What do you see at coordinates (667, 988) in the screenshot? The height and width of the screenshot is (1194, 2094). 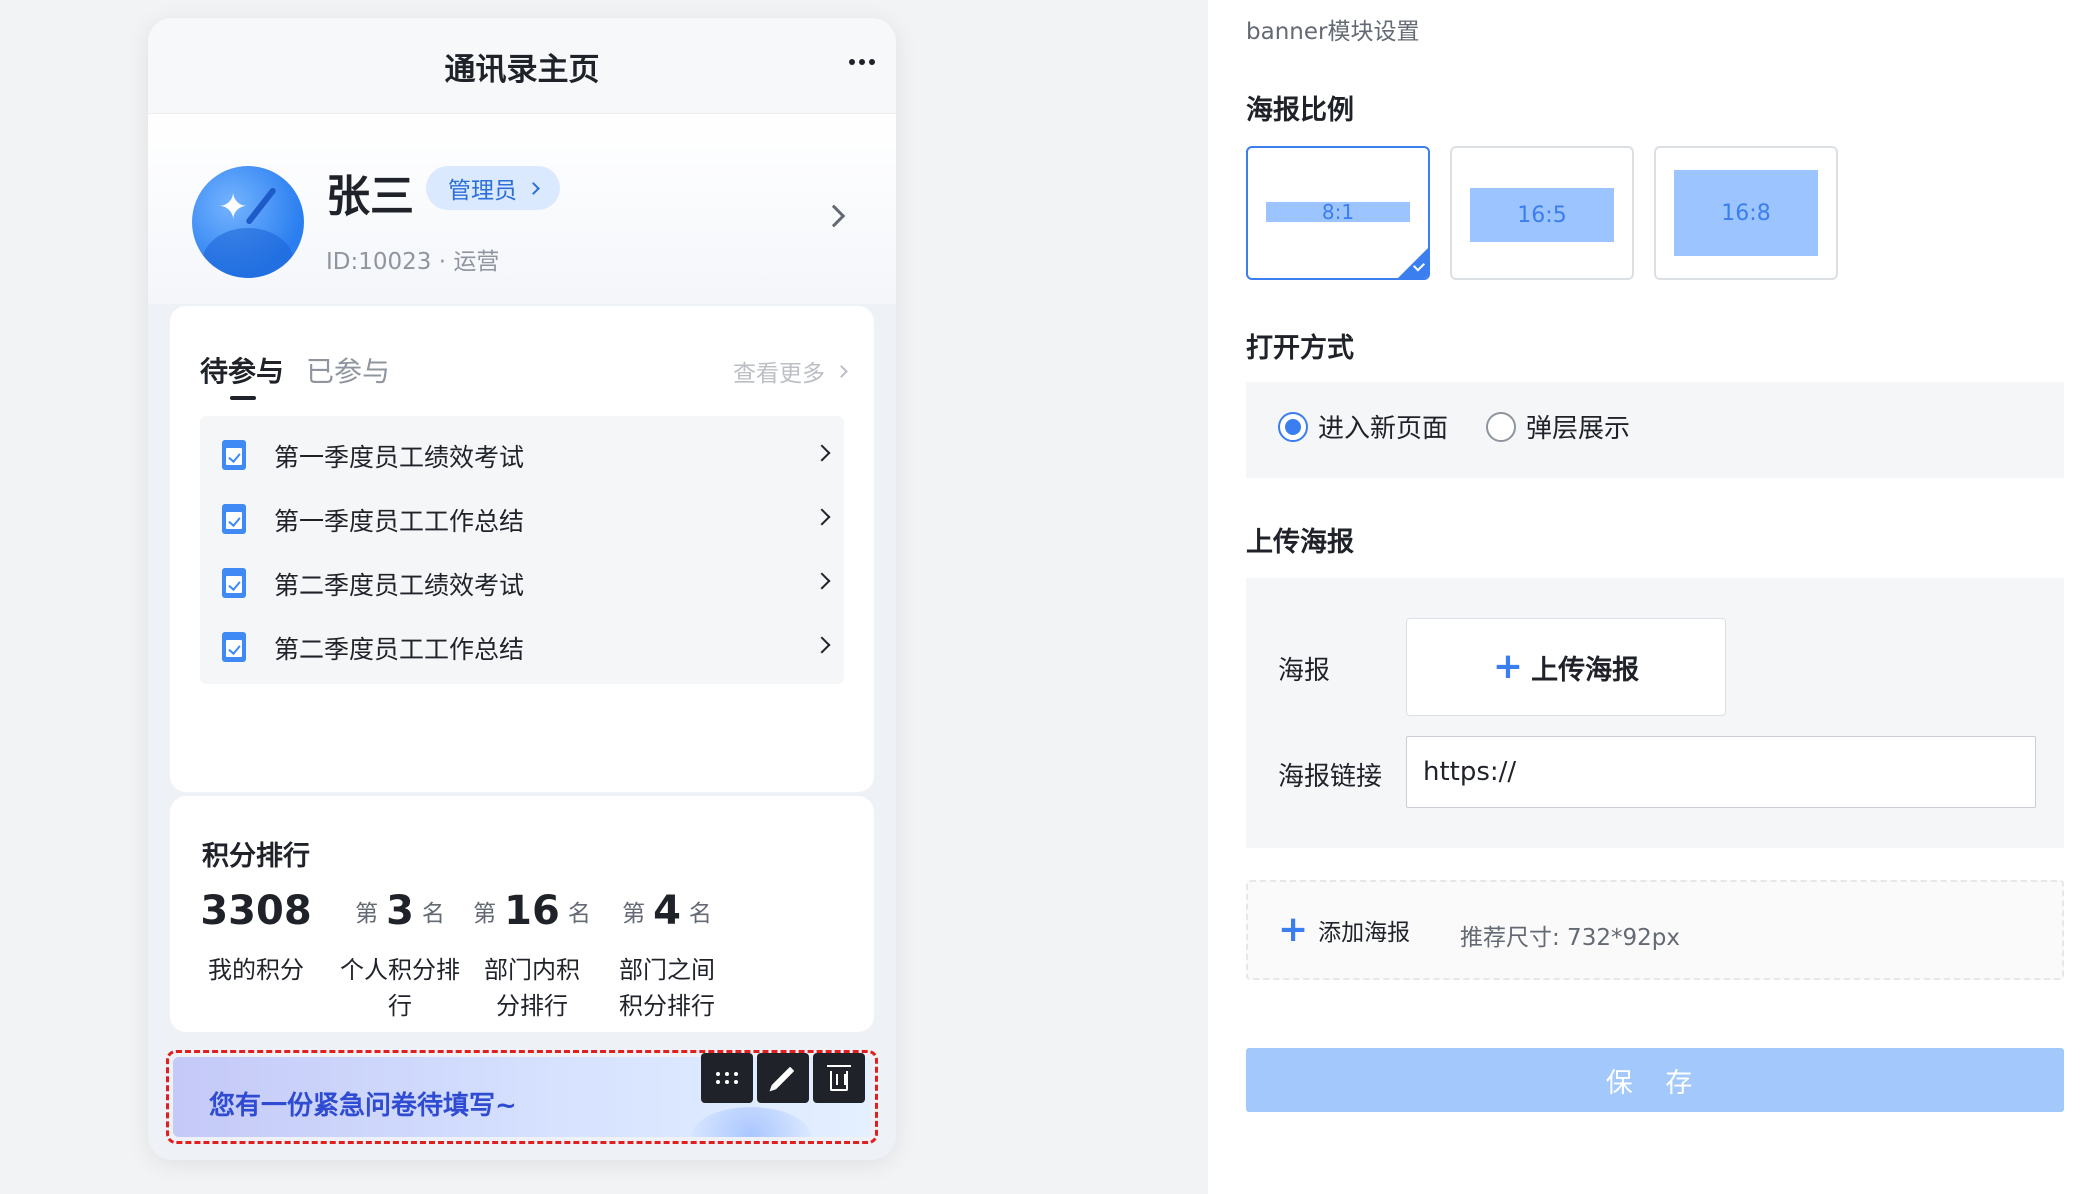 I see `stat-label: 部门之间积分排行` at bounding box center [667, 988].